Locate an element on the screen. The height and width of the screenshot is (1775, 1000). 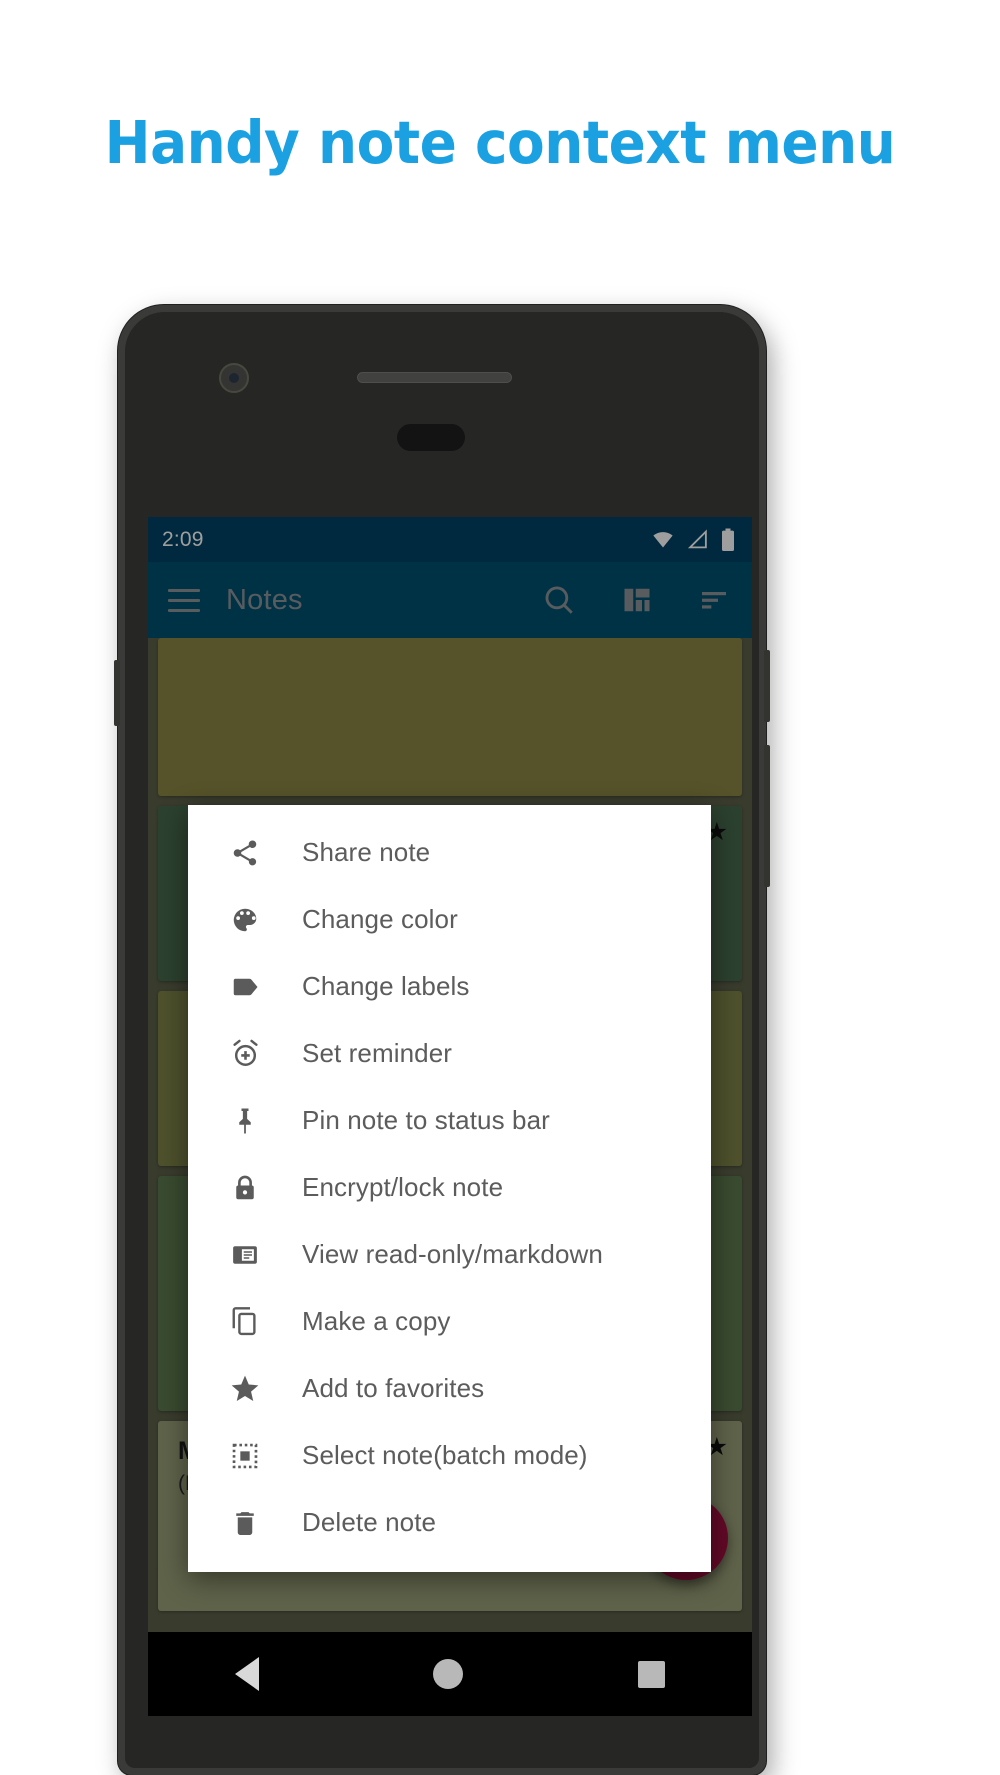
content-copy-icon is located at coordinates (245, 1322).